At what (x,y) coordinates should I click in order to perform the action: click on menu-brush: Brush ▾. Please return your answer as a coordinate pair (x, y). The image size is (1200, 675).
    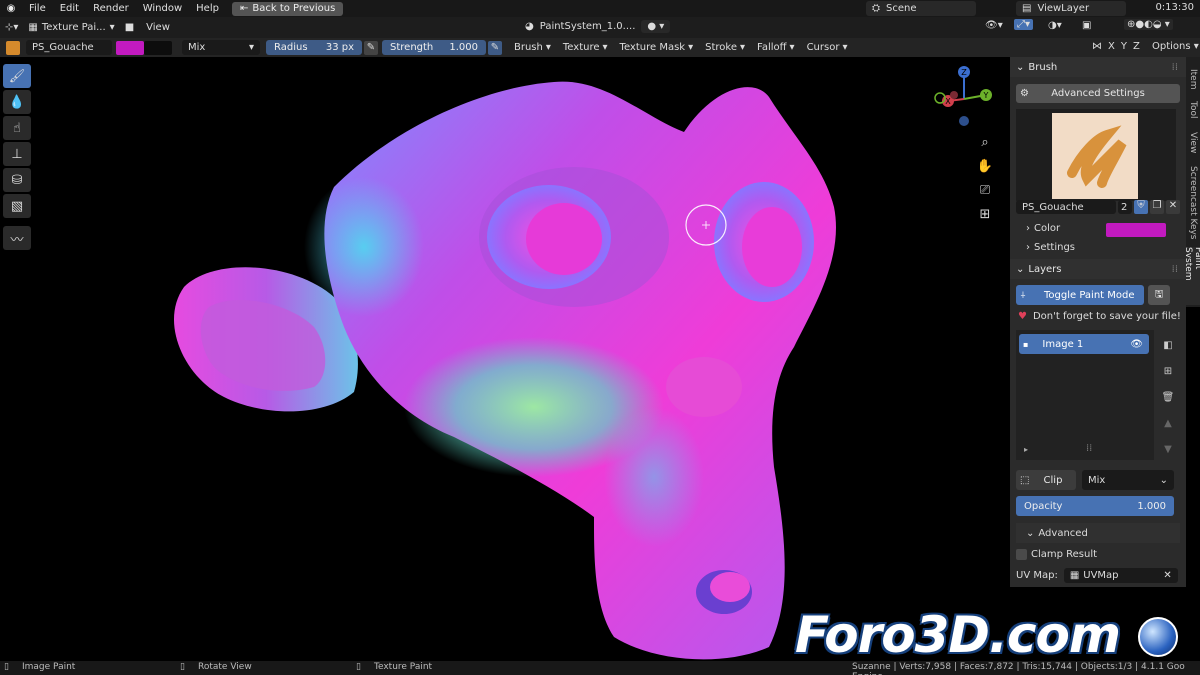
    Looking at the image, I should click on (532, 47).